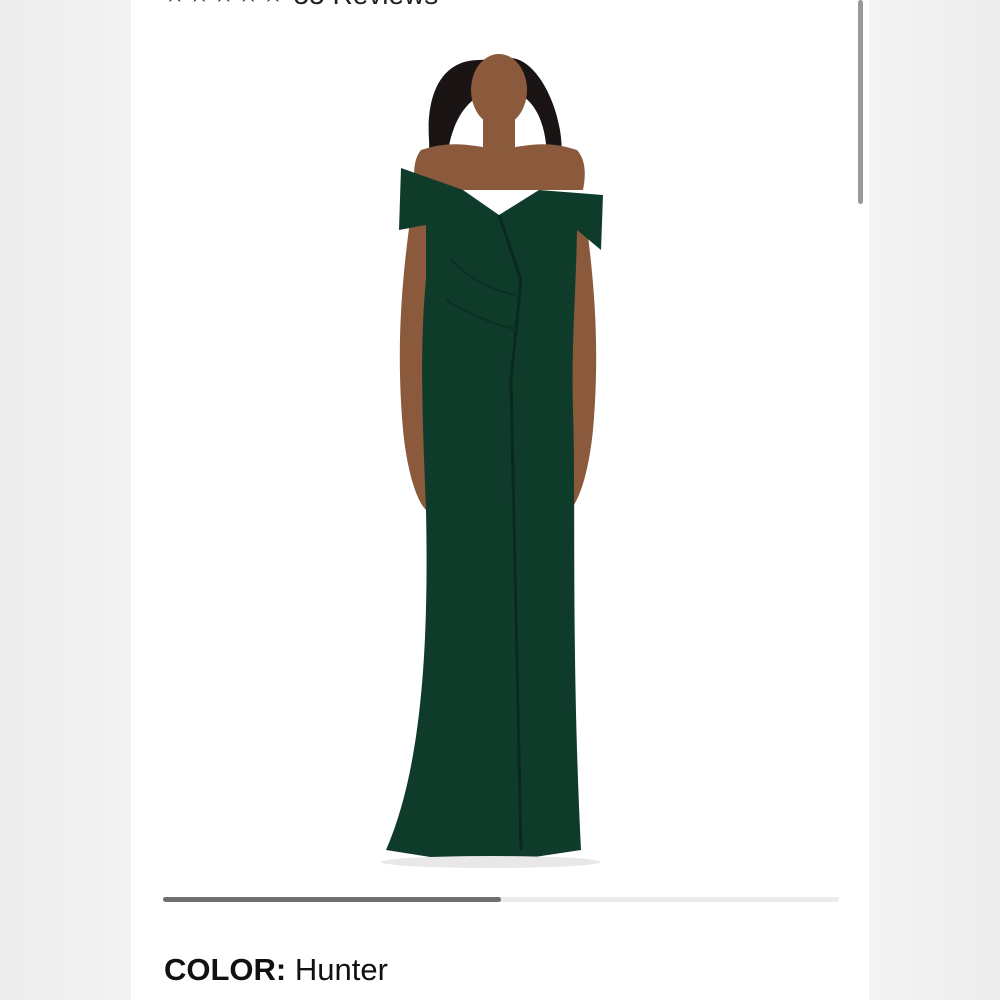  I want to click on star-rating: ★ ★ ★ ★ ★, so click(224, 4).